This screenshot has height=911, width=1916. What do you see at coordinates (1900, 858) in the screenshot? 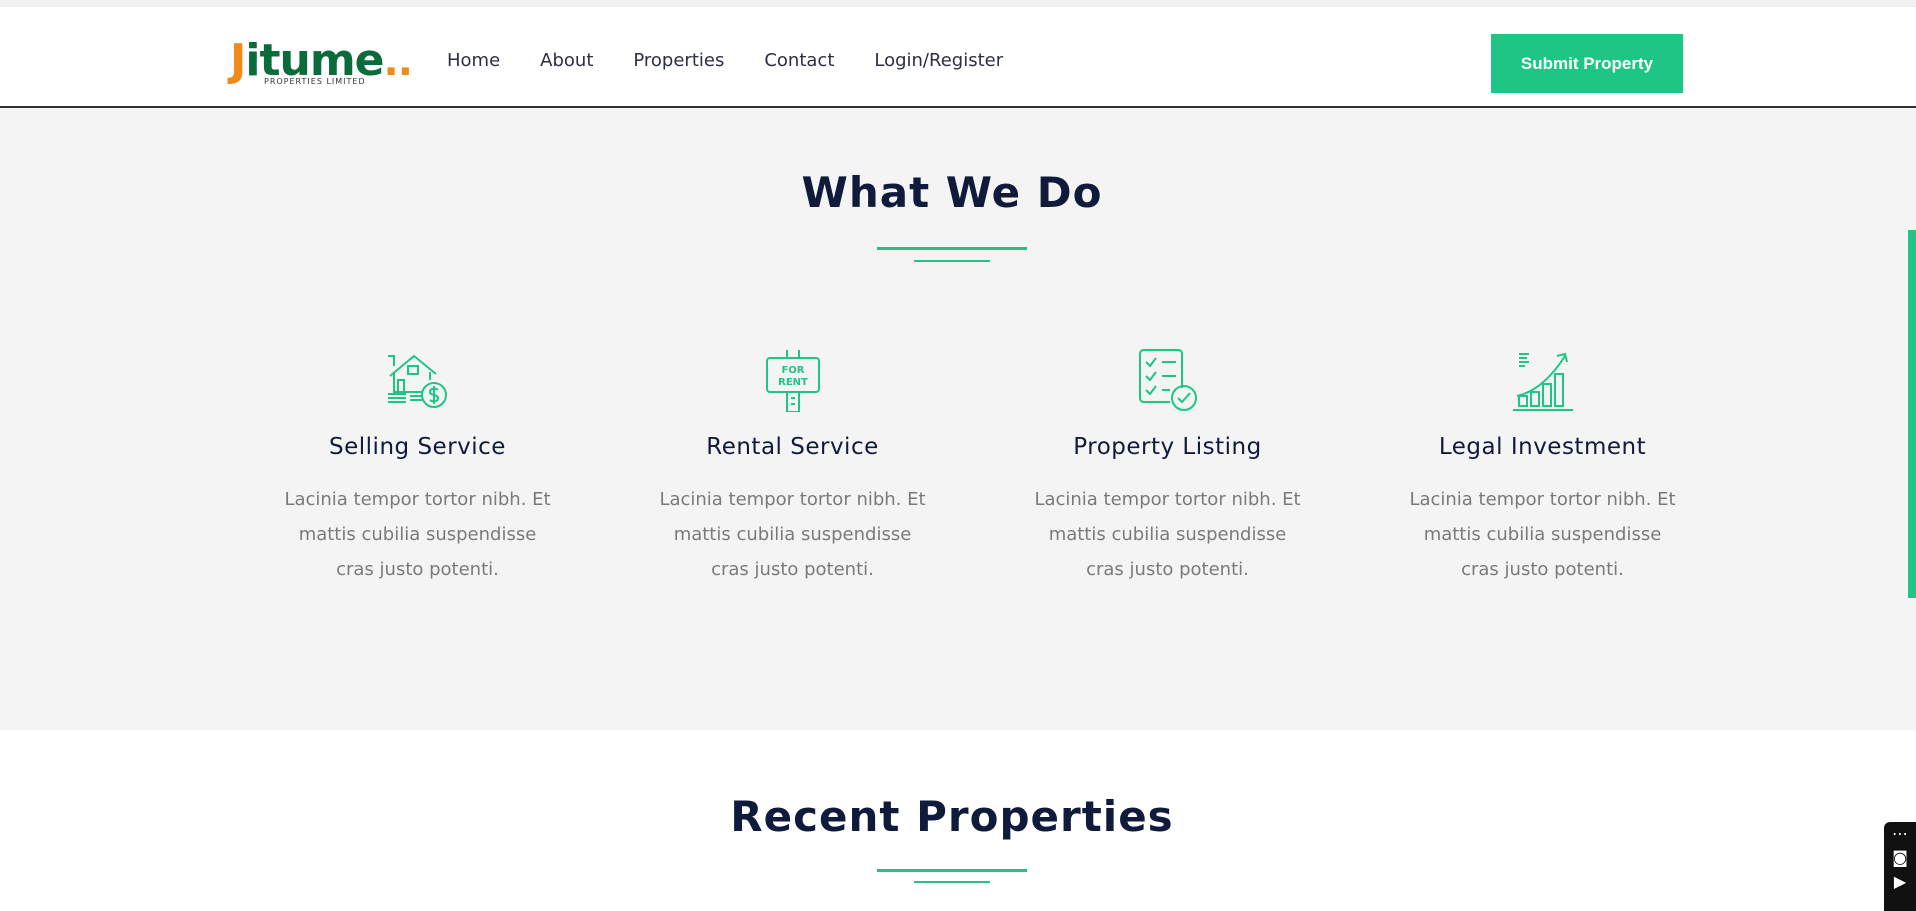
I see `camera-icon: ◙` at bounding box center [1900, 858].